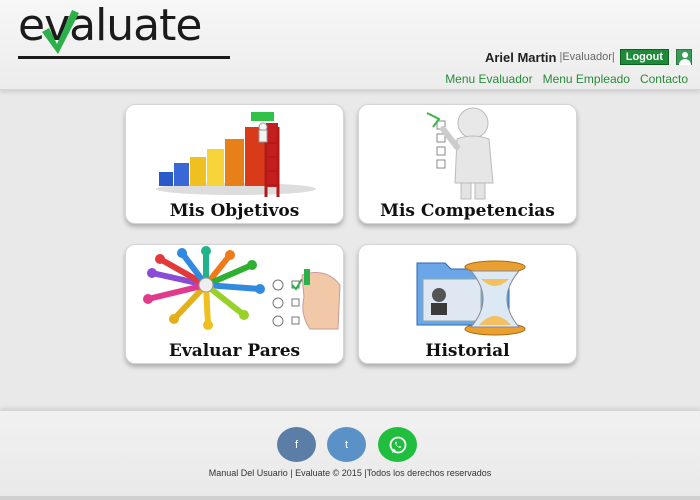 Image resolution: width=700 pixels, height=500 pixels. Describe the element at coordinates (467, 211) in the screenshot. I see `card-label: Mis Competencias` at that location.